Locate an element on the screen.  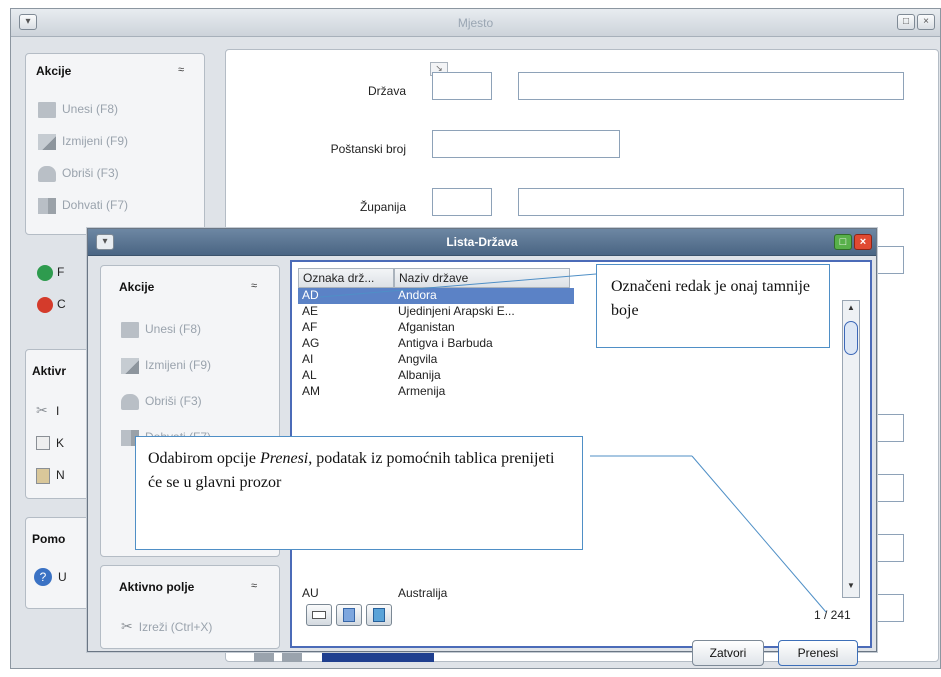
selected-row-connector is located at coordinates (458, 285).